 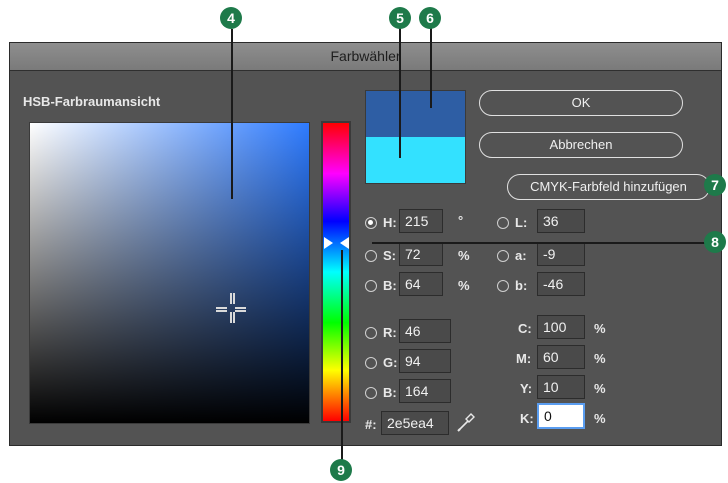 I want to click on radio-red: R:, so click(x=381, y=332).